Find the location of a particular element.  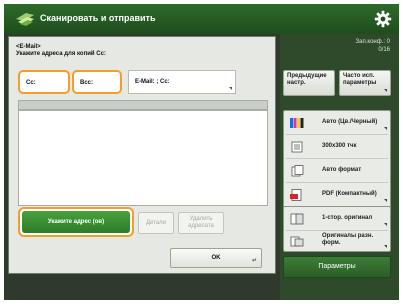

resolution-row: 300x300 тчк is located at coordinates (337, 147).